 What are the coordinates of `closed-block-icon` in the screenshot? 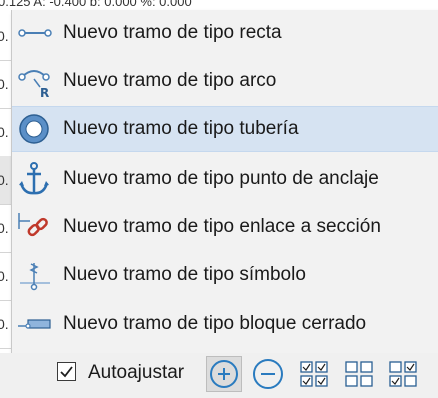 It's located at (34, 324).